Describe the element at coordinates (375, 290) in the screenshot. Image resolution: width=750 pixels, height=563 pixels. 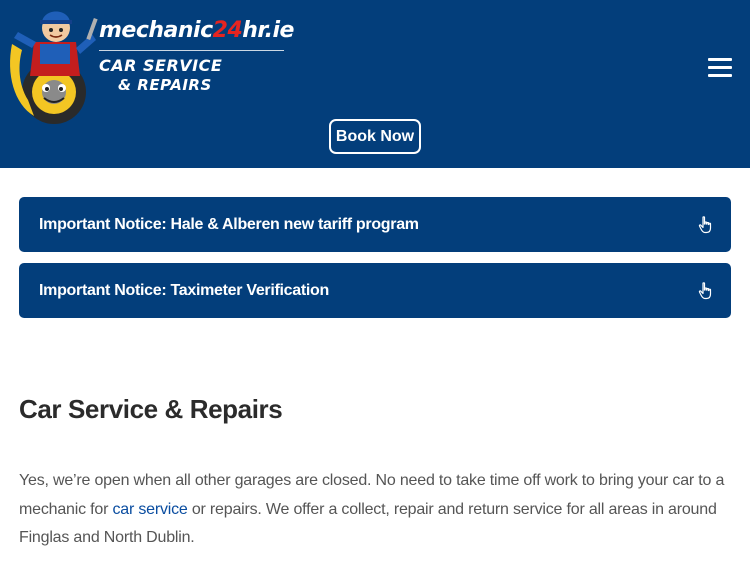
I see `notice-taximeter-verification: Important Notice: Taximeter Verification` at that location.